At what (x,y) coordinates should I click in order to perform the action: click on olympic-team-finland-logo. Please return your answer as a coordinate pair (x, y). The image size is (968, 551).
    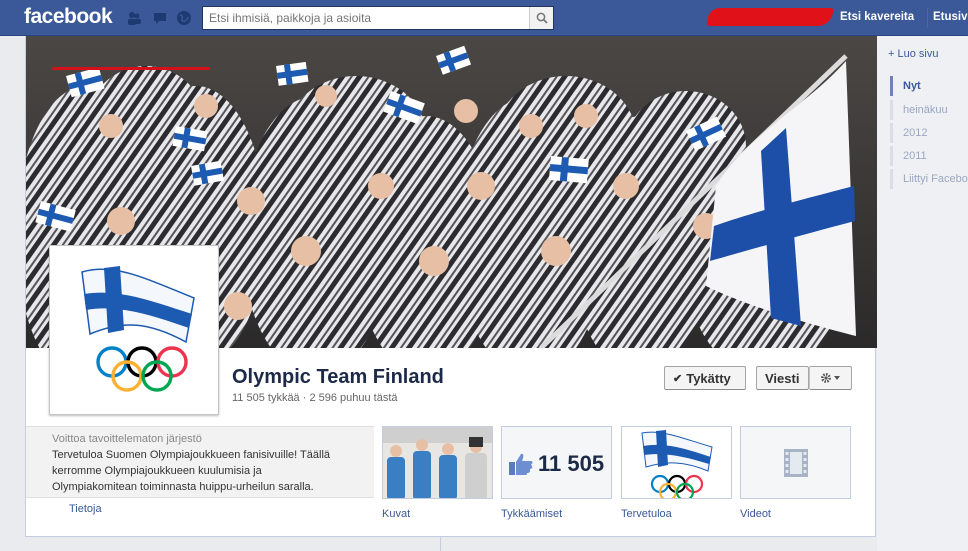
    Looking at the image, I should click on (138, 329).